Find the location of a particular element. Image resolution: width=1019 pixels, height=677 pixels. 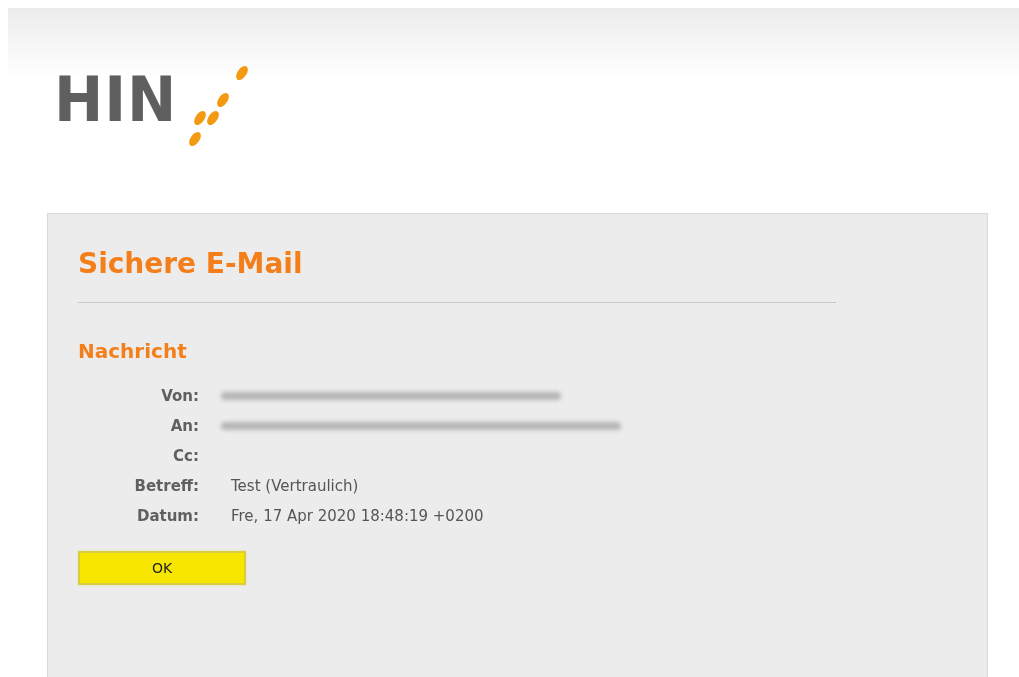

section-heading: Nachricht is located at coordinates (133, 351).